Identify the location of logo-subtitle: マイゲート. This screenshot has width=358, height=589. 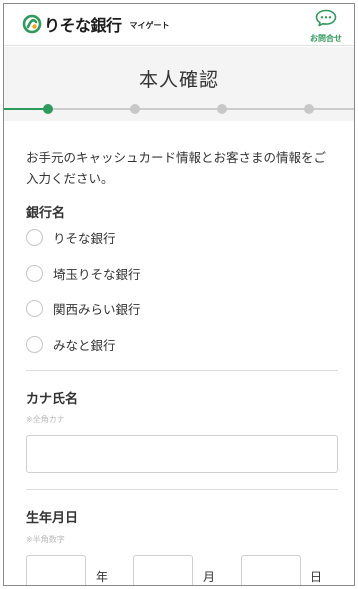
(149, 25).